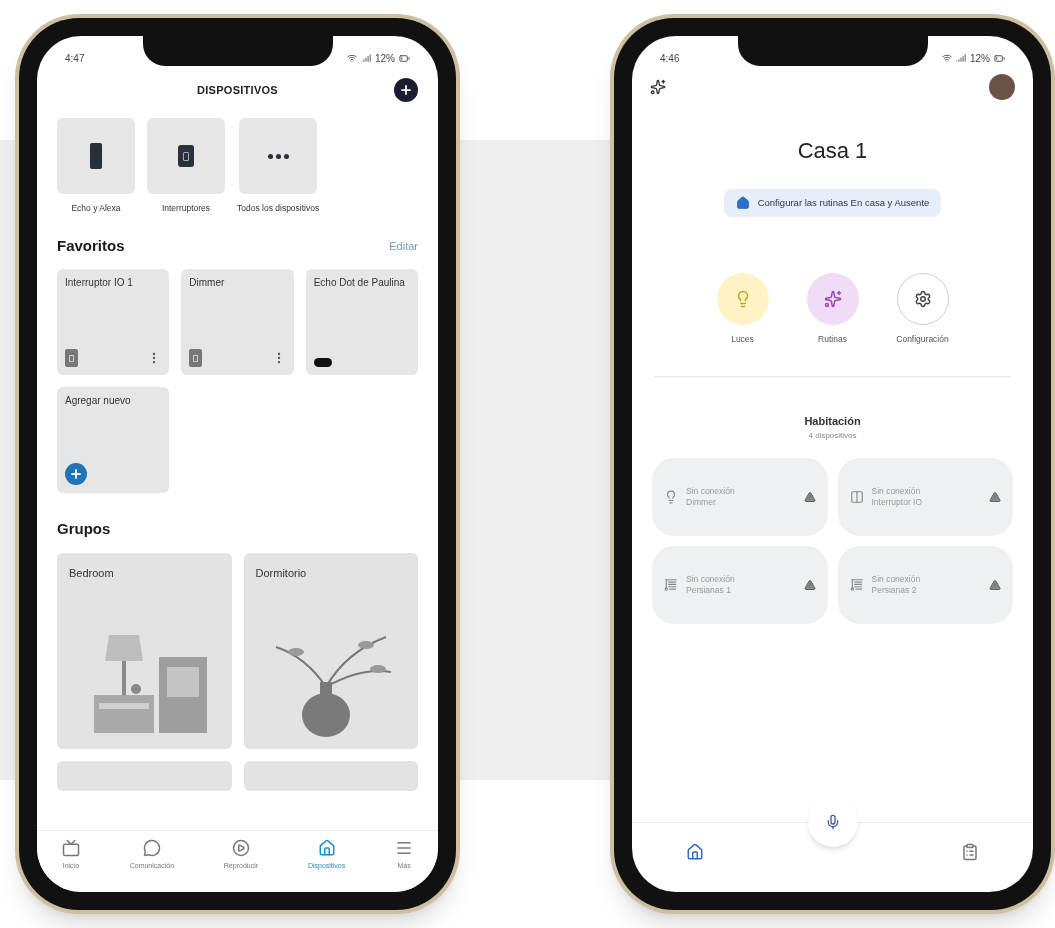 The height and width of the screenshot is (928, 1055). Describe the element at coordinates (832, 203) in the screenshot. I see `routines-chip: Configurar las rutinas En casa y Ausente` at that location.